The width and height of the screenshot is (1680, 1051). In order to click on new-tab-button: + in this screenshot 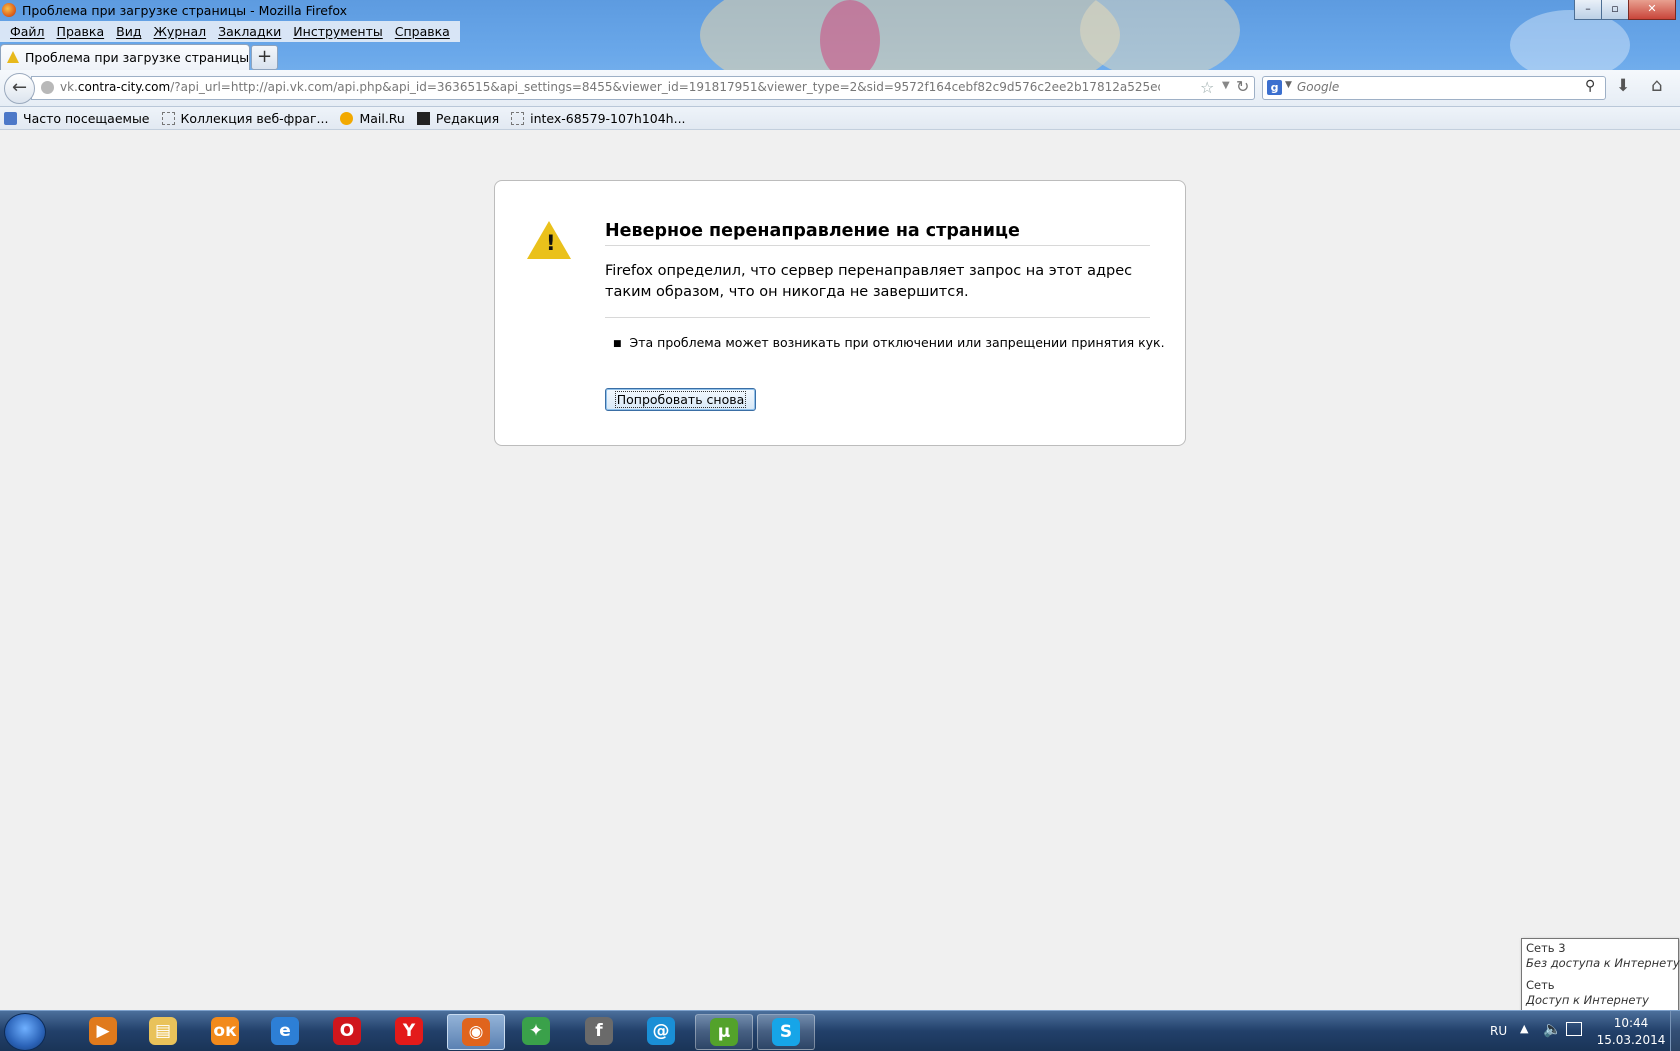, I will do `click(264, 57)`.